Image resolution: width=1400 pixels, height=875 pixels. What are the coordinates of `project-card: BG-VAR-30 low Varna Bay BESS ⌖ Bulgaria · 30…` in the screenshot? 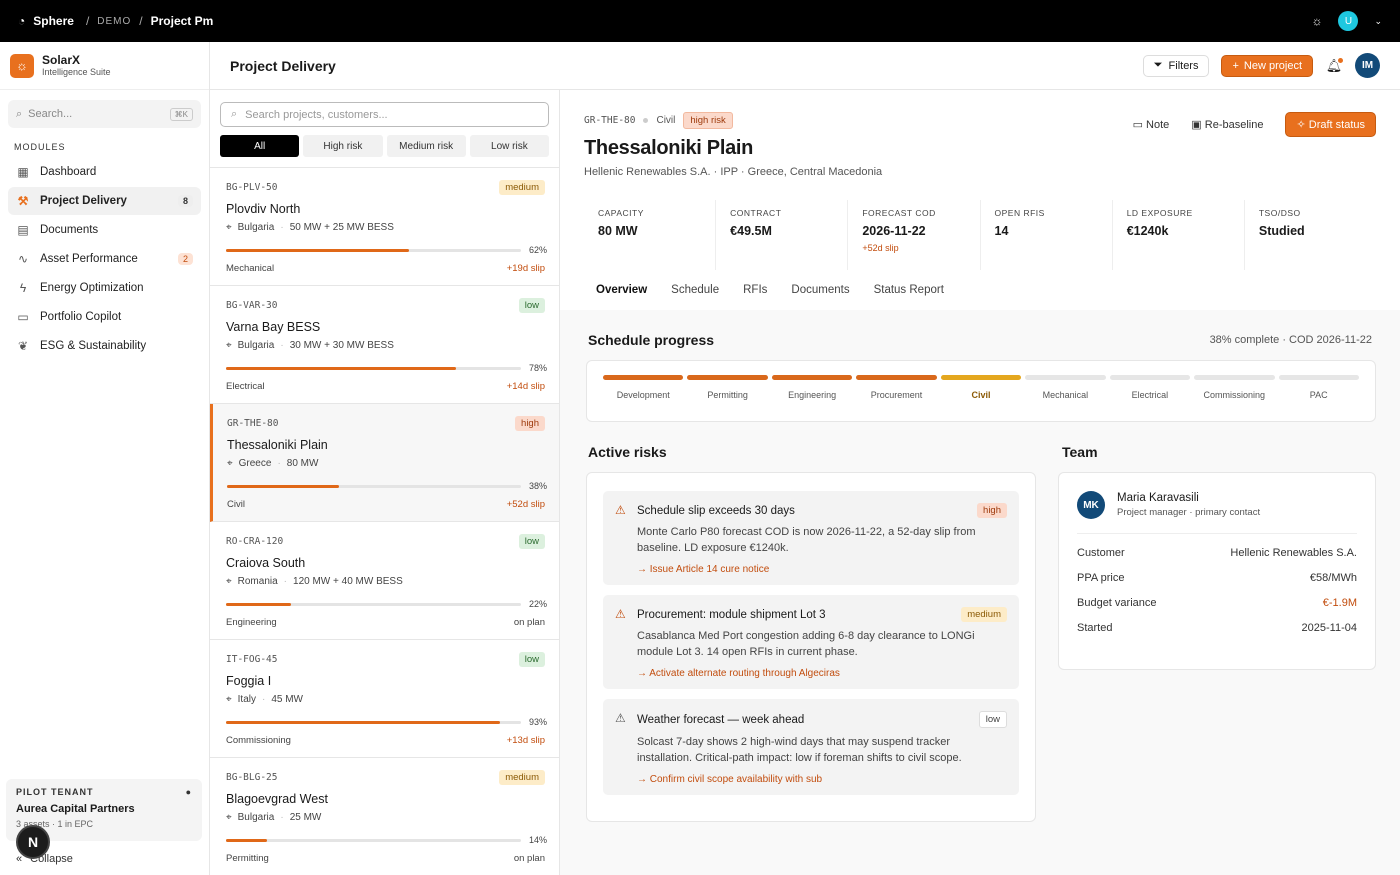 It's located at (384, 345).